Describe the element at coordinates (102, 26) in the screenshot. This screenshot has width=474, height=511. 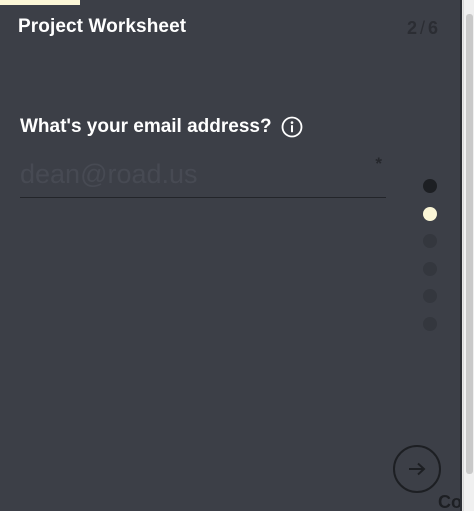
I see `page-title: Project Worksheet` at that location.